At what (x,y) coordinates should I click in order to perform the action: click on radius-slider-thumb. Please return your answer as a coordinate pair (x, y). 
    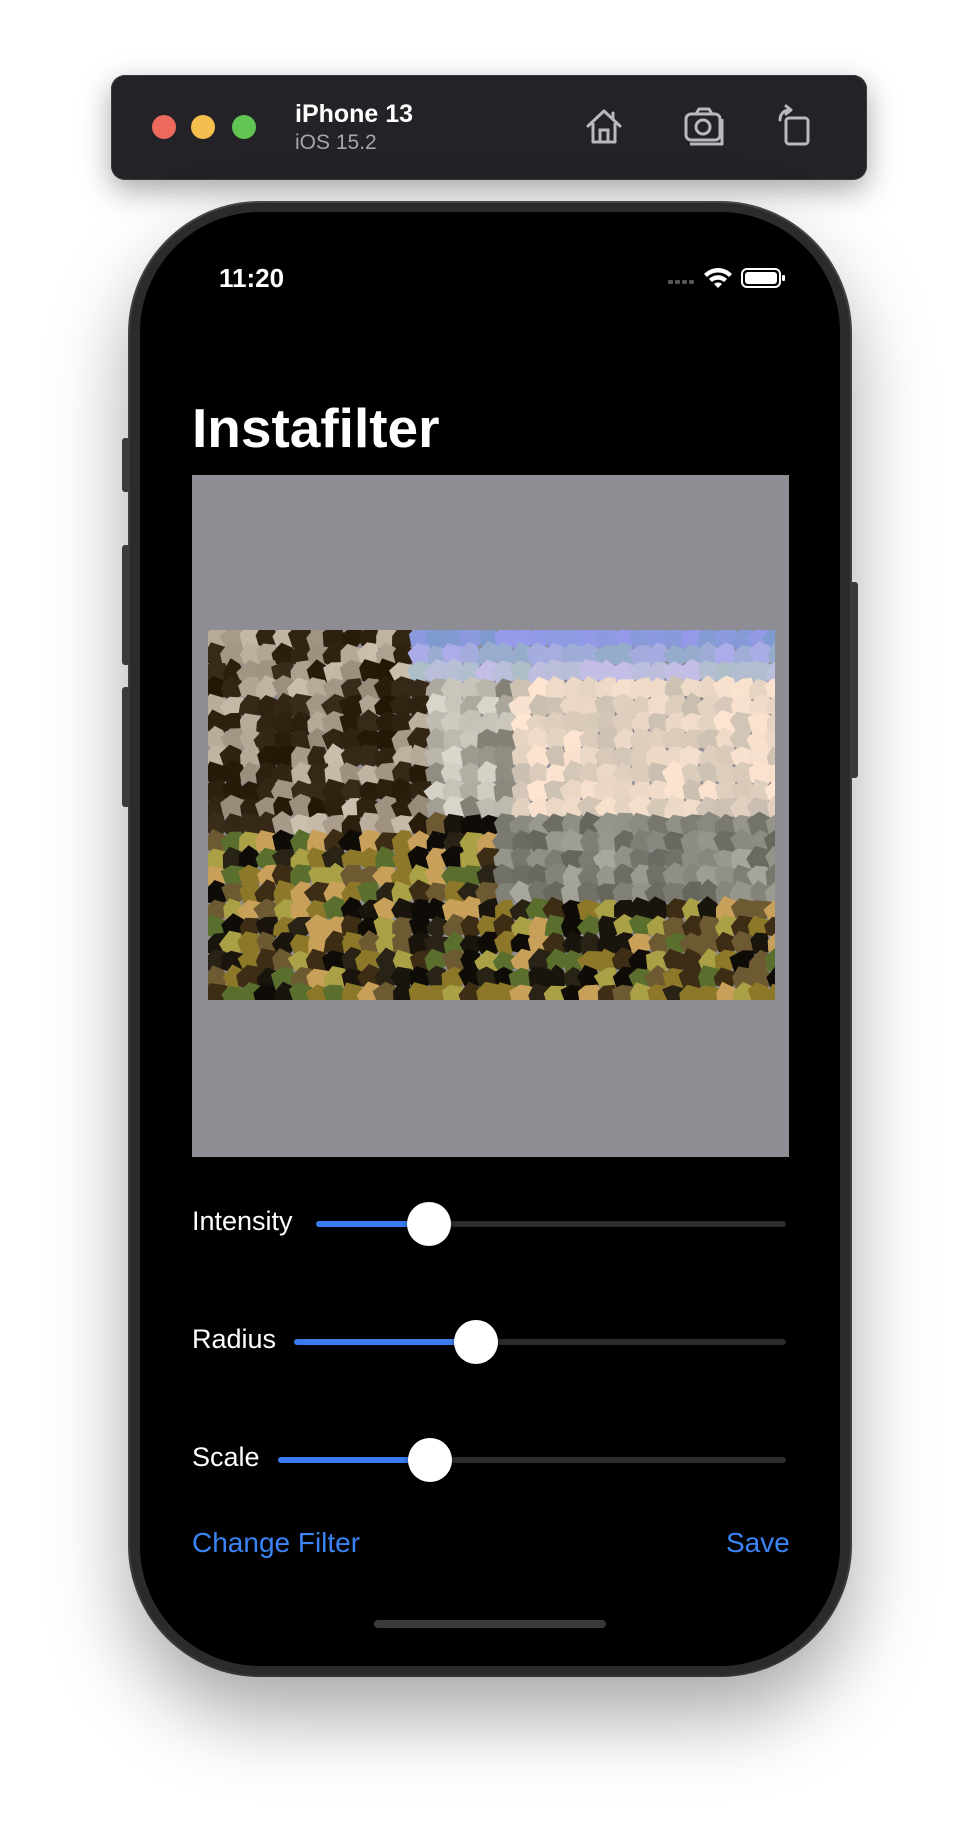
    Looking at the image, I should click on (476, 1342).